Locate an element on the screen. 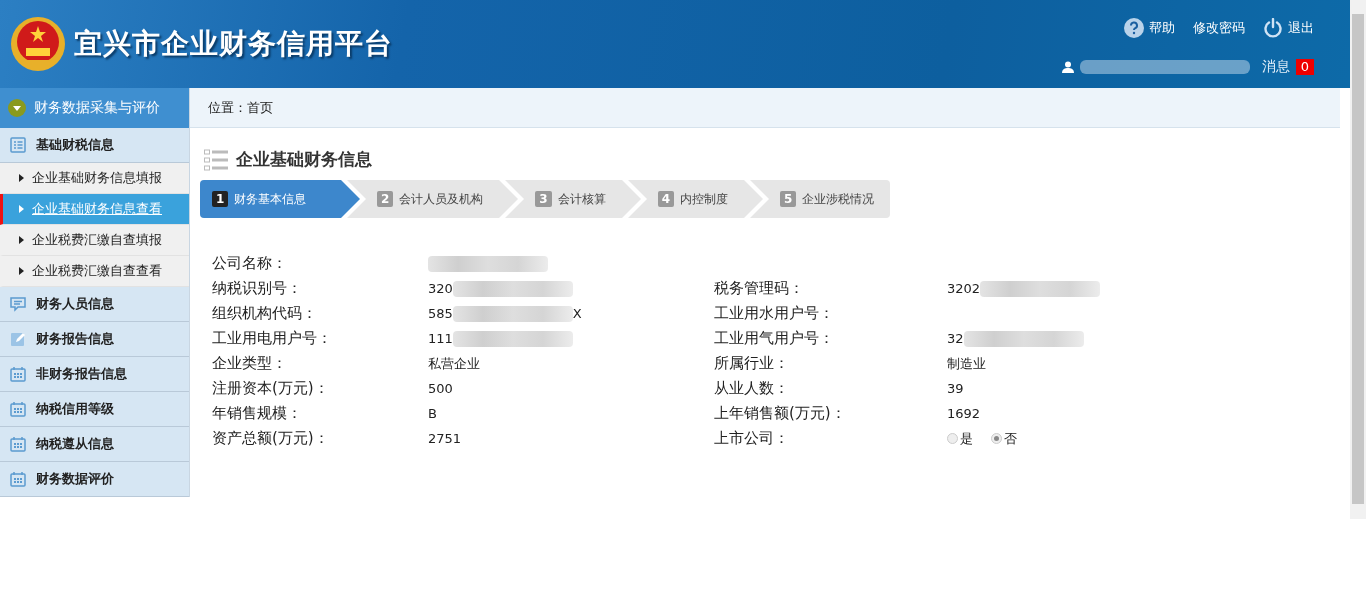 This screenshot has width=1366, height=607. logout-link: 退出 is located at coordinates (1288, 28).